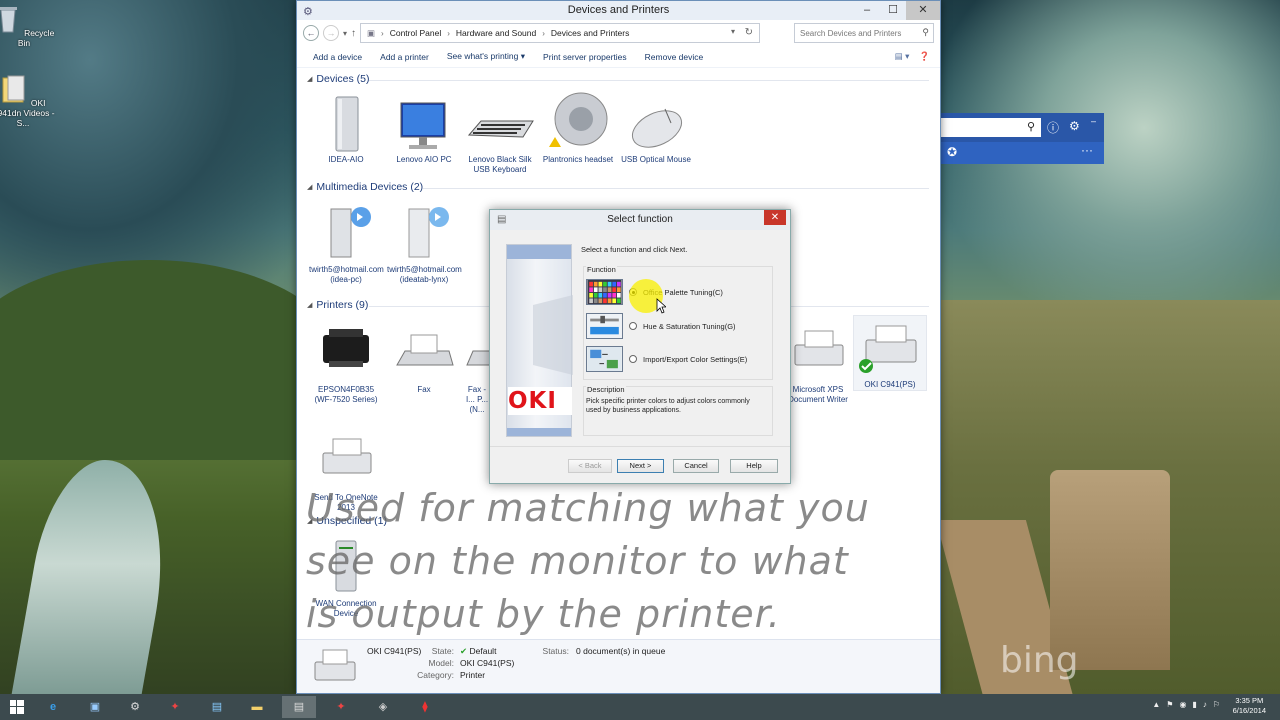 Image resolution: width=1280 pixels, height=720 pixels. What do you see at coordinates (864, 33) in the screenshot?
I see `search-input: Search Devices and Printers ⚲` at bounding box center [864, 33].